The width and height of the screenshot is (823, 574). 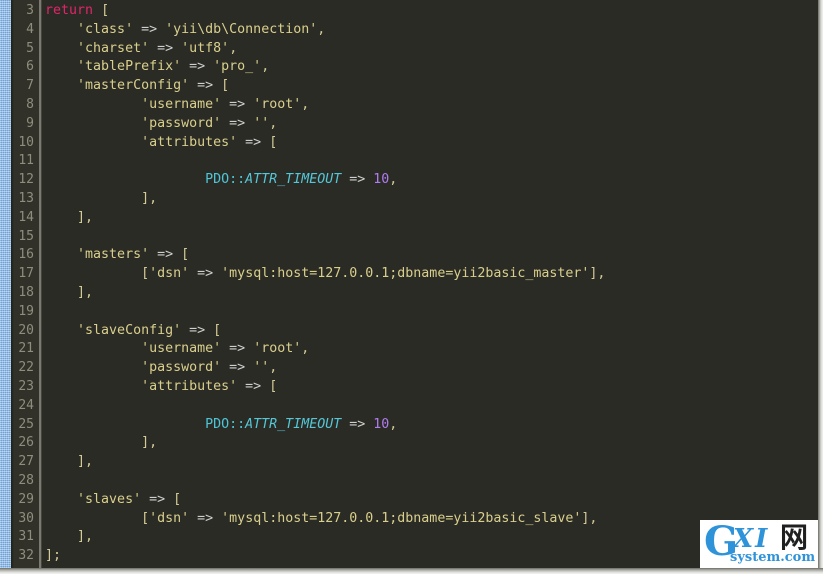 I want to click on line-number: 18, so click(x=26, y=292).